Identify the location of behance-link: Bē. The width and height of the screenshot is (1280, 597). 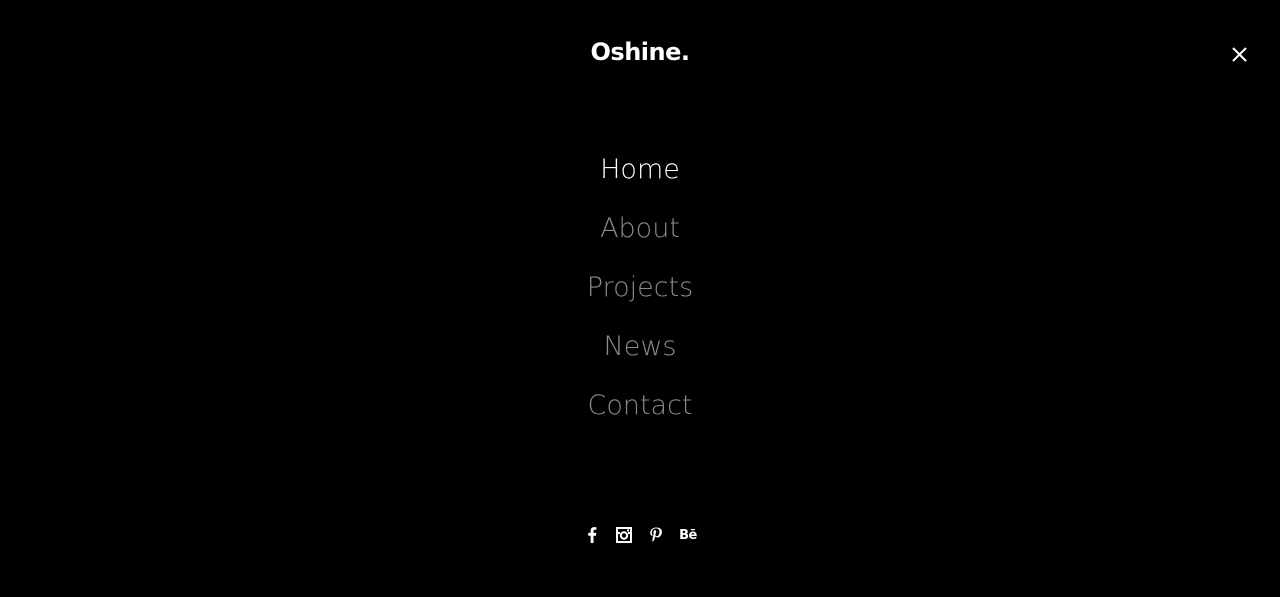
(688, 535).